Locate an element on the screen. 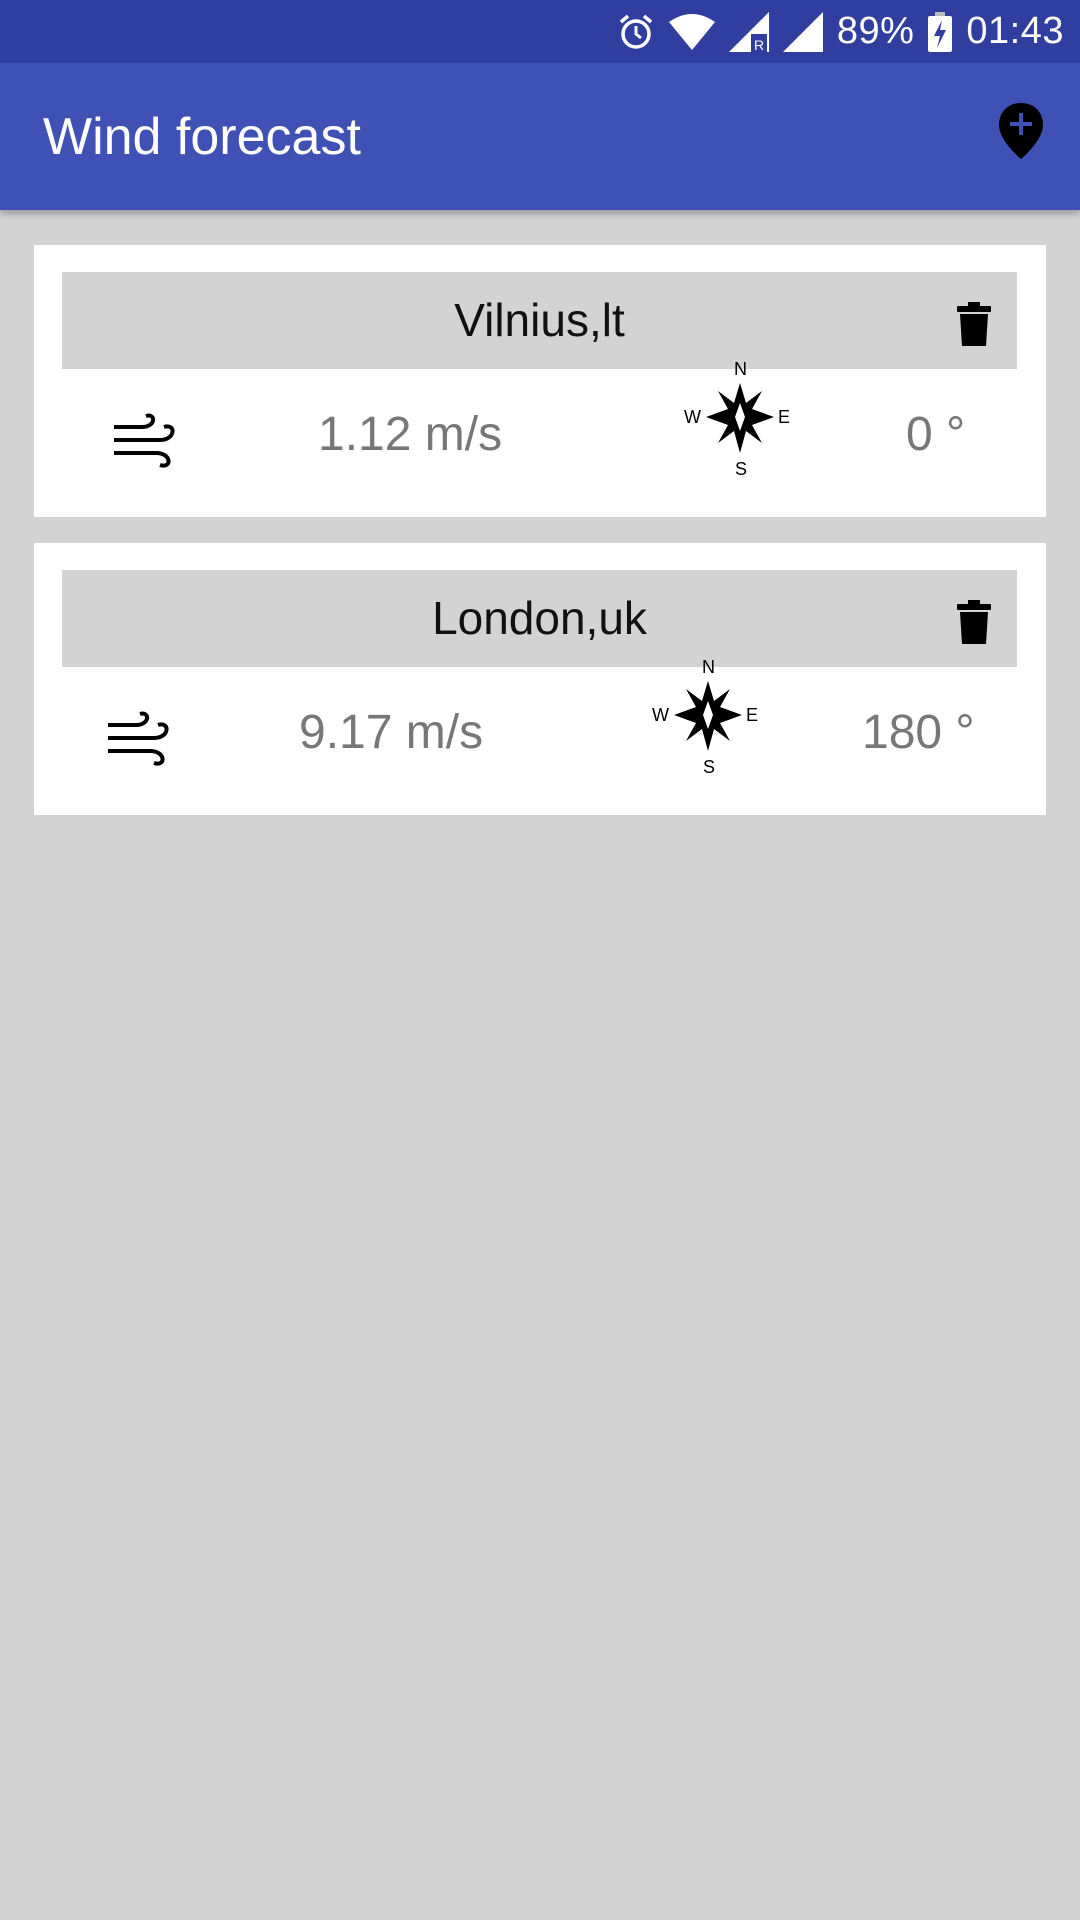 The image size is (1080, 1920). cell-signal-roaming-icon: R is located at coordinates (748, 31).